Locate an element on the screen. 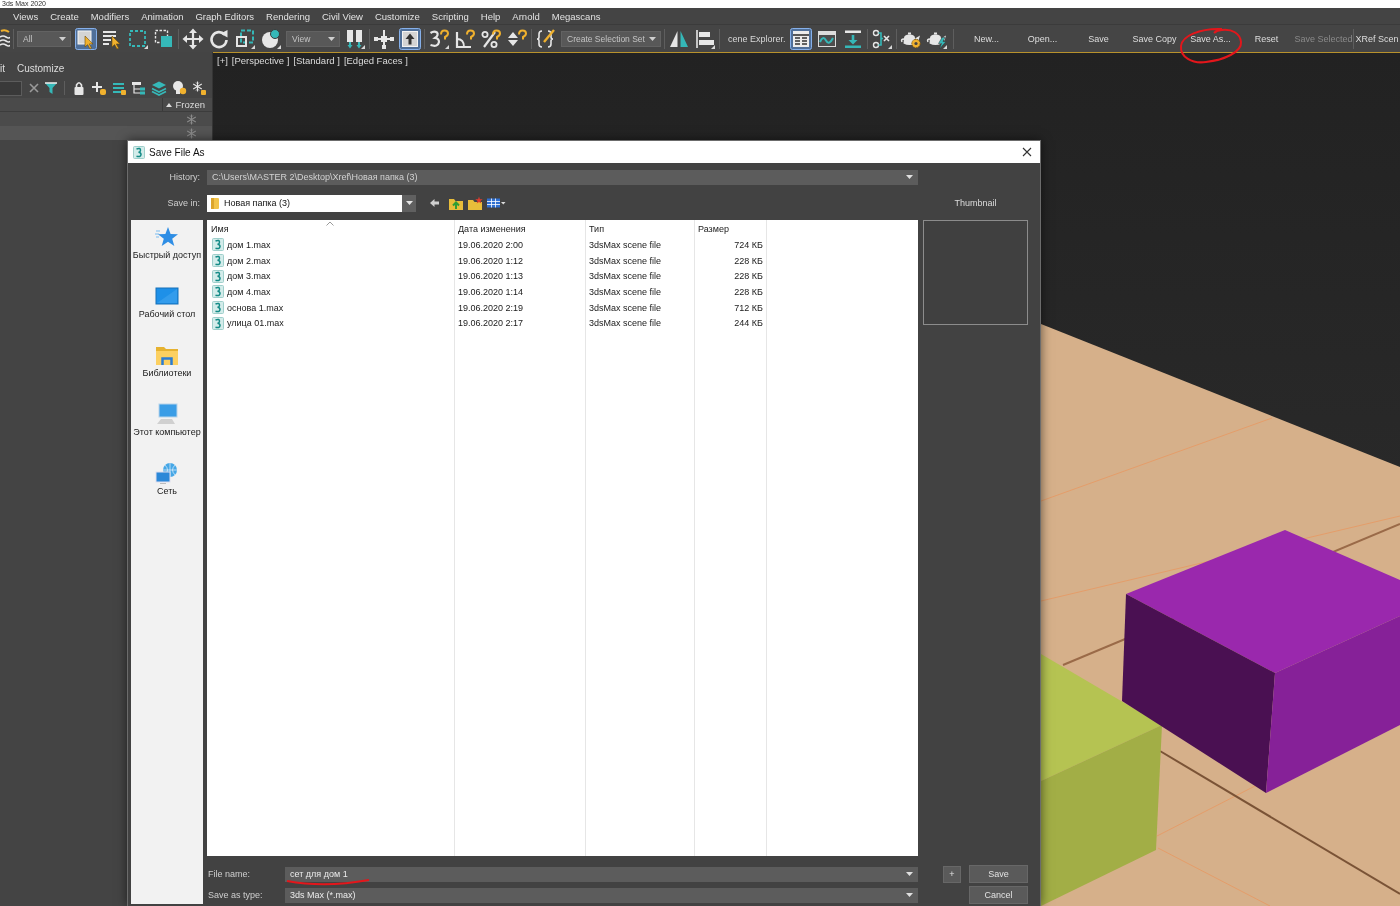 This screenshot has height=906, width=1400. viewport-label: [Standard ] is located at coordinates (316, 61).